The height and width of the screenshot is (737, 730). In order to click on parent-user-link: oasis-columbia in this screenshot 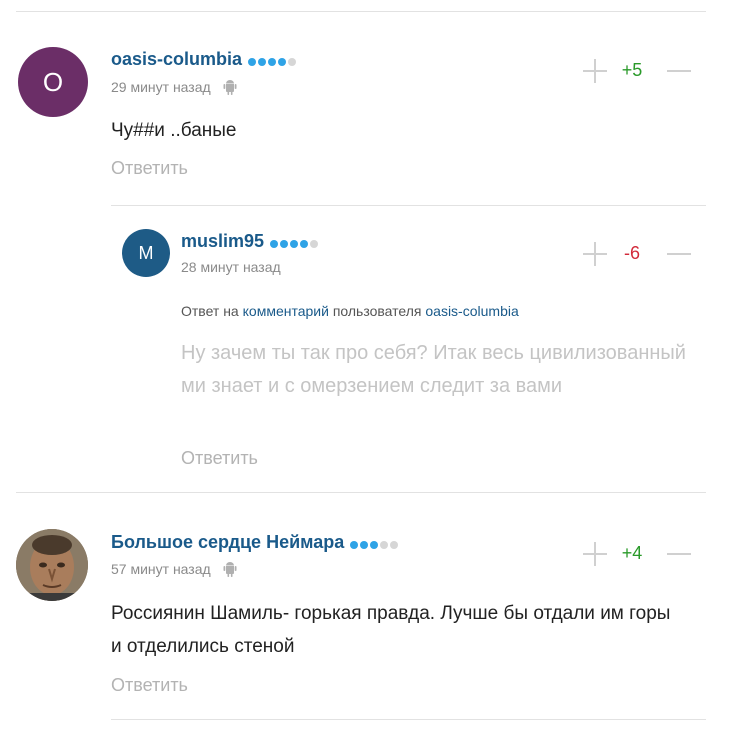, I will do `click(471, 311)`.